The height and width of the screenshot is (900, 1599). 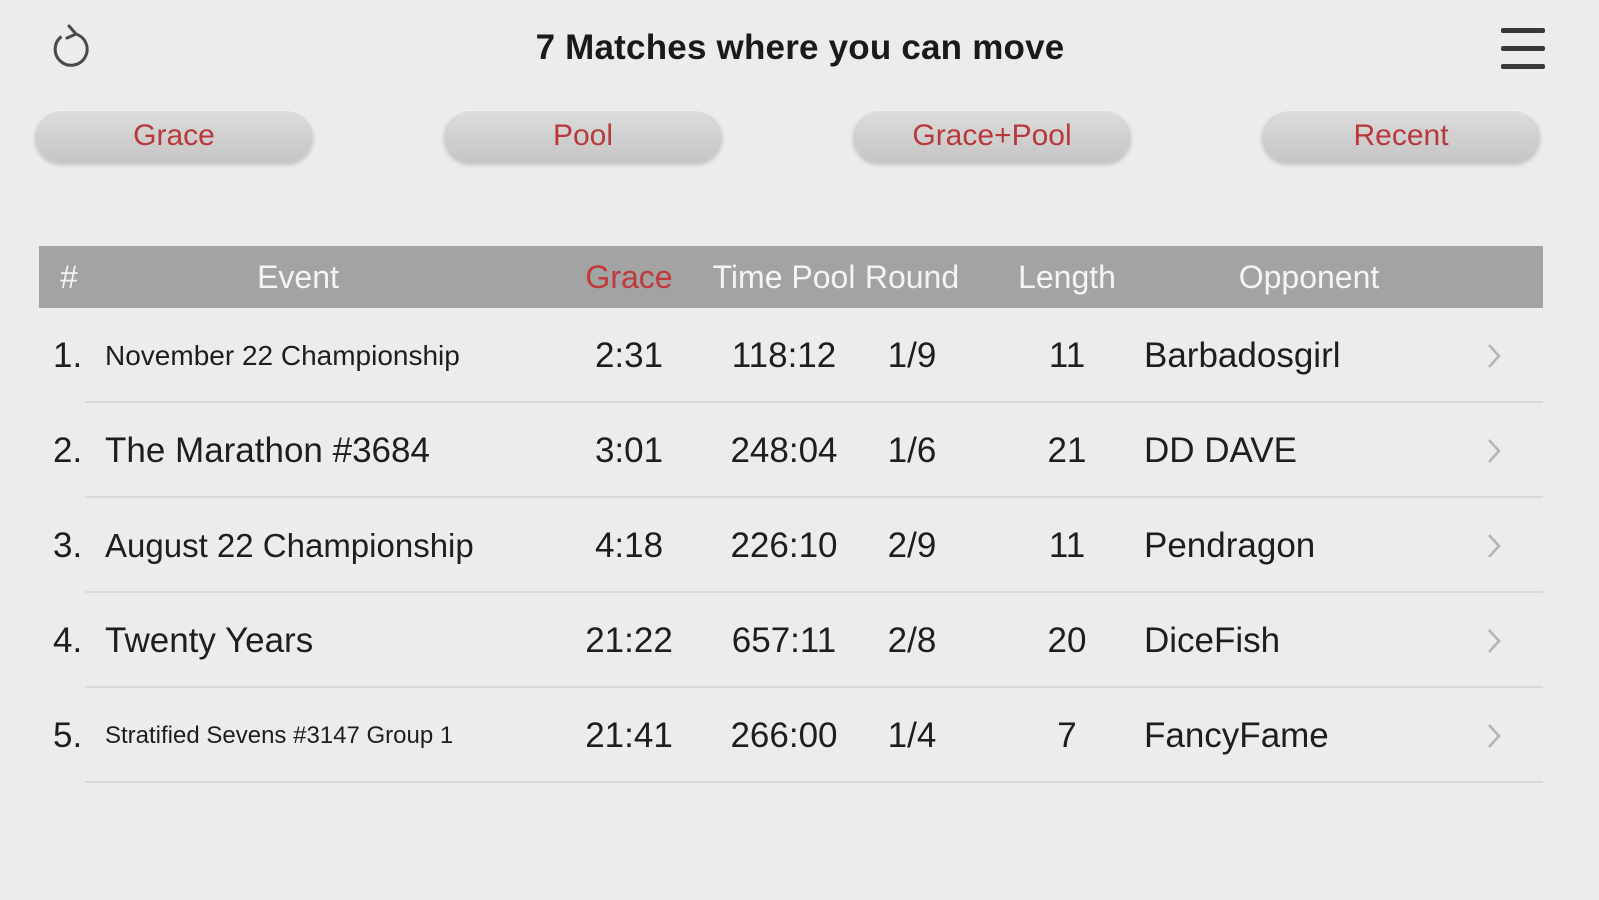 I want to click on round: 1/4, so click(x=912, y=735).